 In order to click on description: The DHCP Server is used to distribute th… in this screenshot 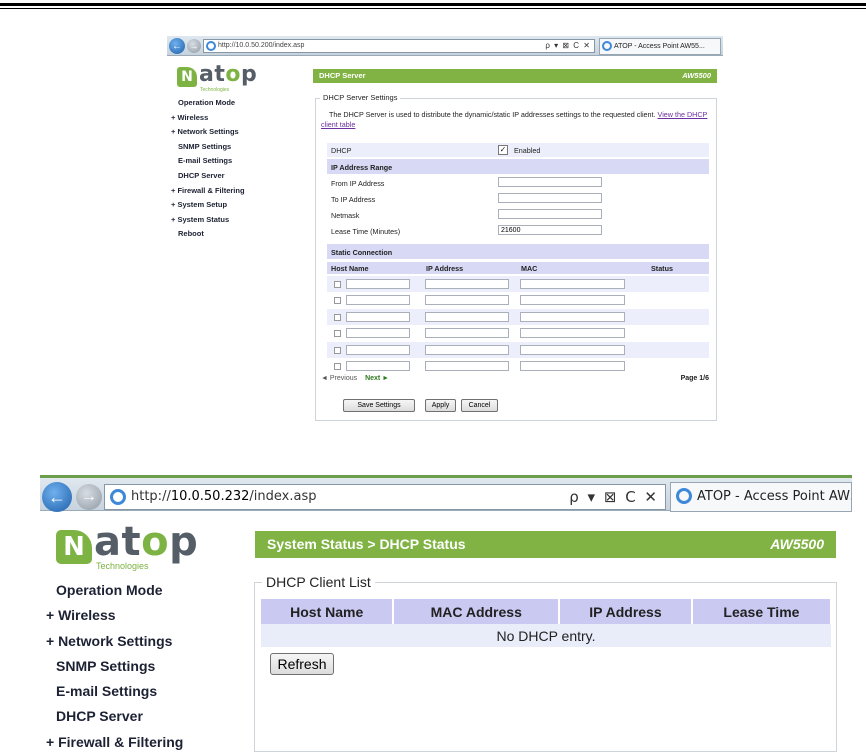, I will do `click(514, 119)`.